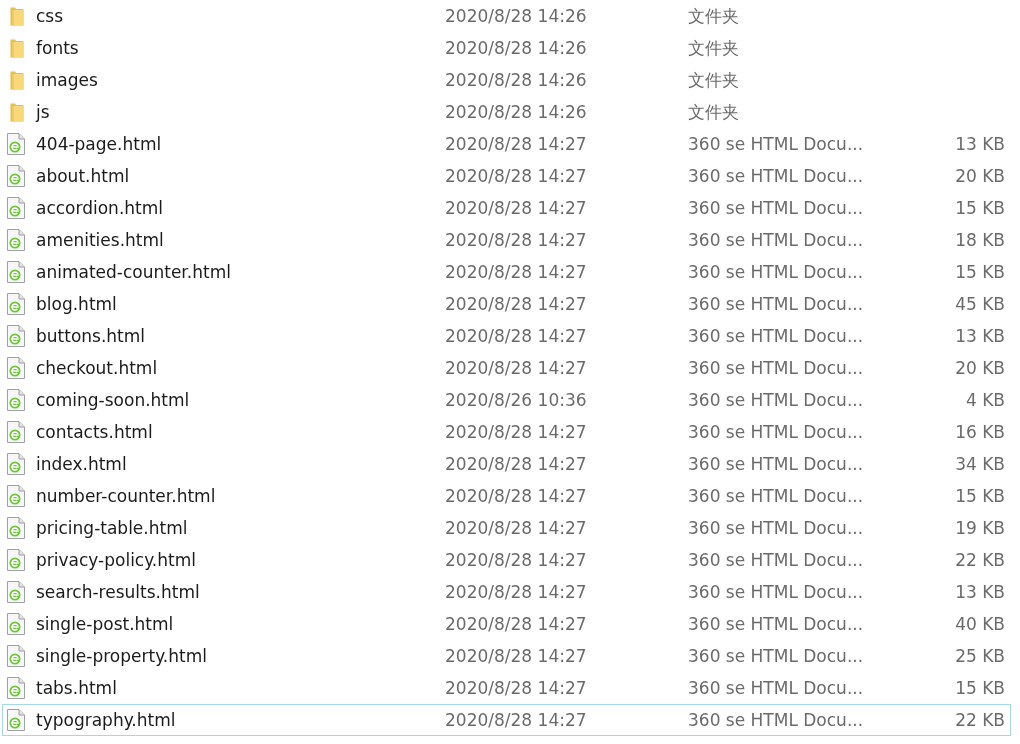 This screenshot has width=1020, height=744. I want to click on file-name: checkout.html, so click(97, 368).